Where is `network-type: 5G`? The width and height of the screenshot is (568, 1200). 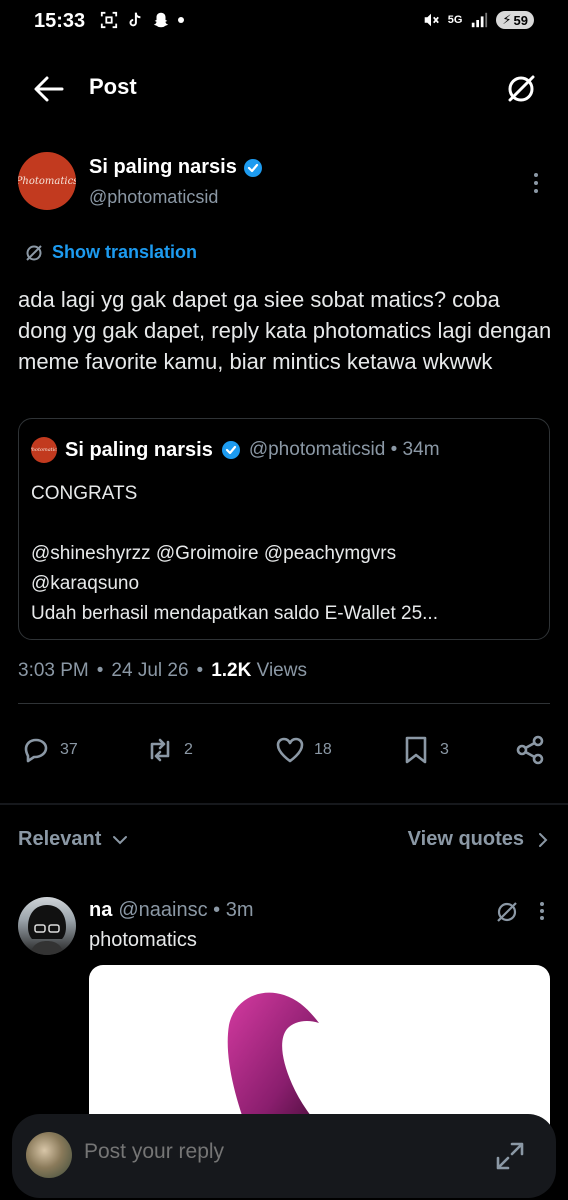
network-type: 5G is located at coordinates (455, 20).